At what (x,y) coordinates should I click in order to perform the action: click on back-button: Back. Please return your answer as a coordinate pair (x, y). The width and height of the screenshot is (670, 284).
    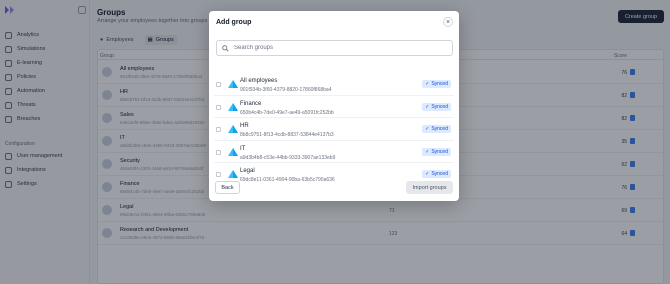
    Looking at the image, I should click on (227, 187).